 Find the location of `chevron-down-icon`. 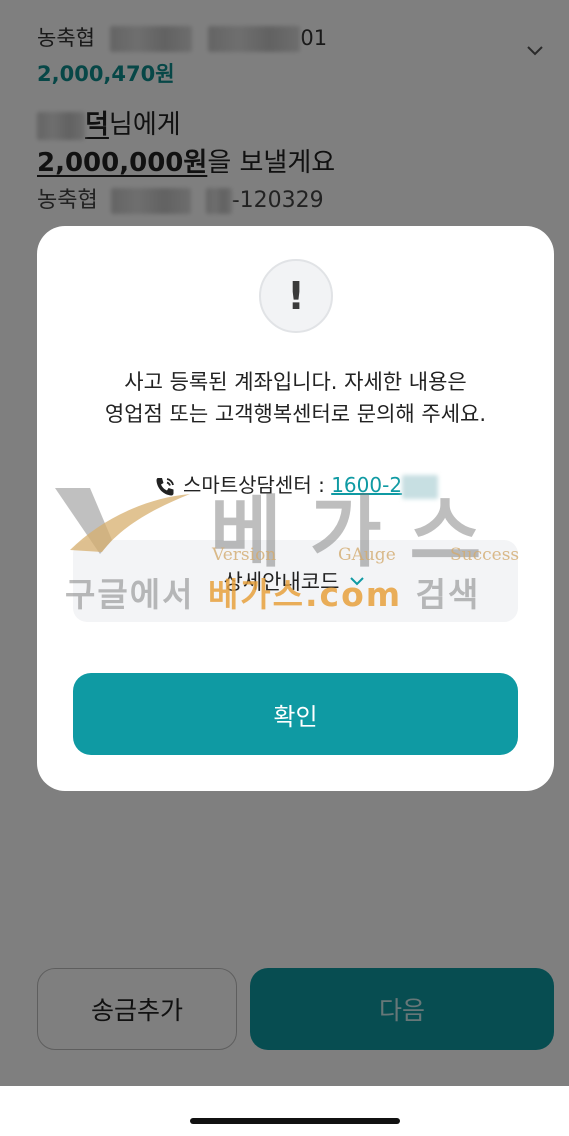

chevron-down-icon is located at coordinates (357, 581).